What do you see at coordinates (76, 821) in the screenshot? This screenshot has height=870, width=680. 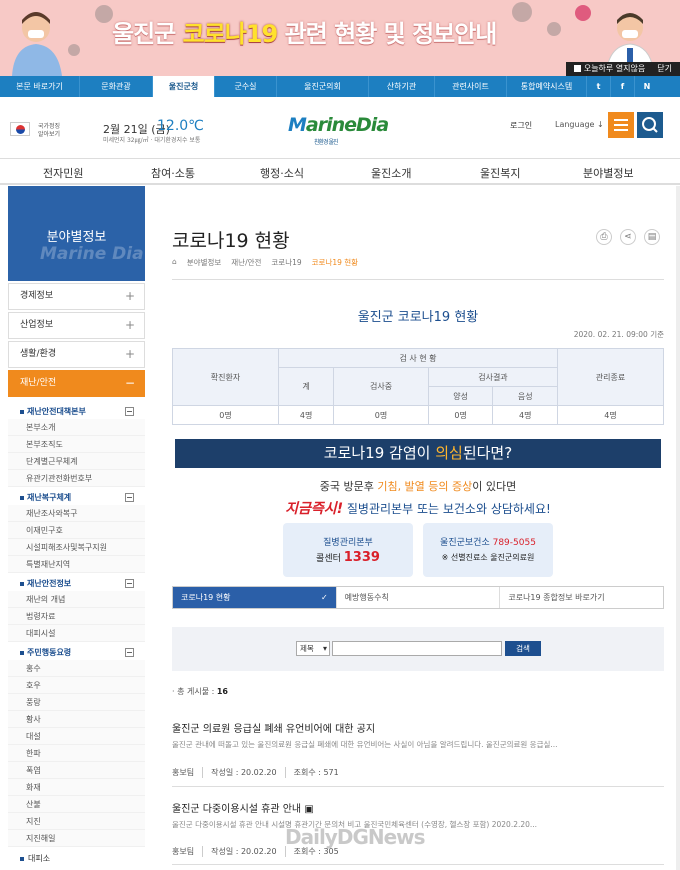 I see `sidebar-sub-item: 지진` at bounding box center [76, 821].